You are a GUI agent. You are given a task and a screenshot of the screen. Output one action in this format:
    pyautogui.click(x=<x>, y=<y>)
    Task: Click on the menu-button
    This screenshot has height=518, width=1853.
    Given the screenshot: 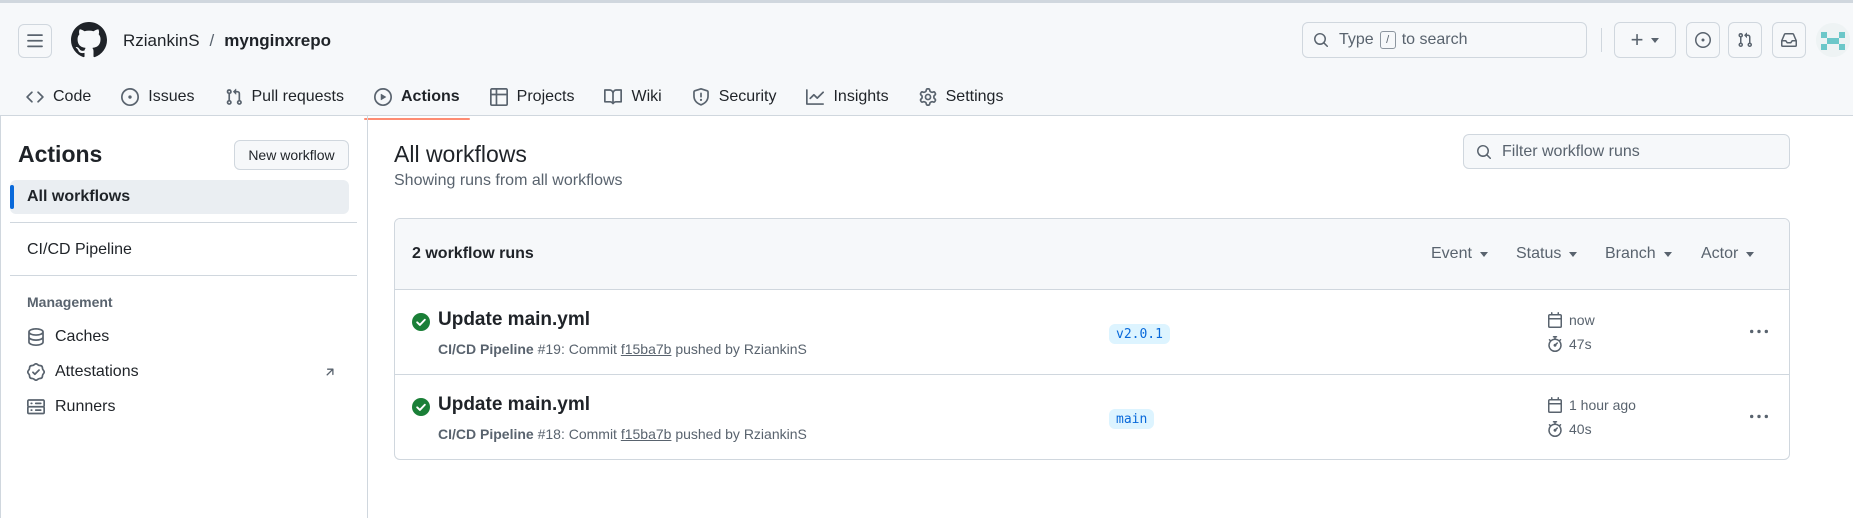 What is the action you would take?
    pyautogui.click(x=35, y=41)
    